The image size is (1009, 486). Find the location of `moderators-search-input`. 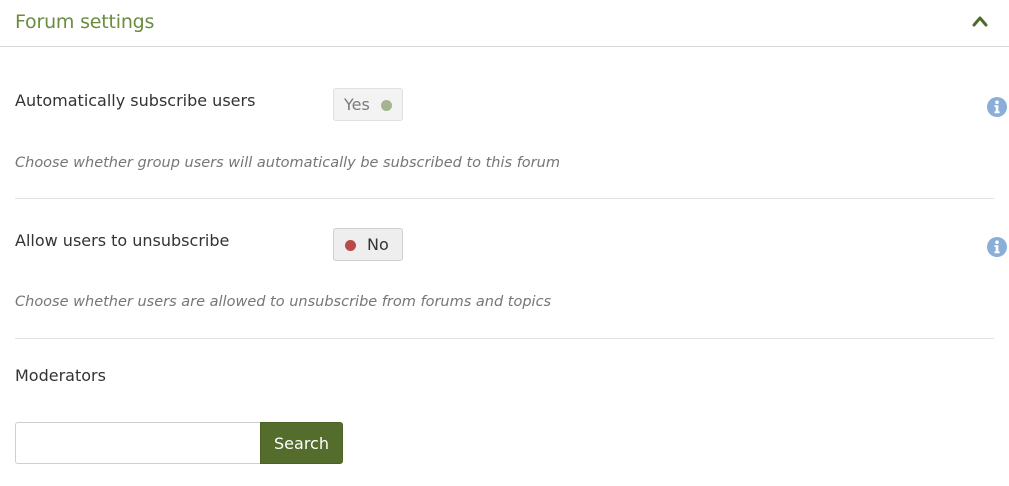

moderators-search-input is located at coordinates (138, 443).